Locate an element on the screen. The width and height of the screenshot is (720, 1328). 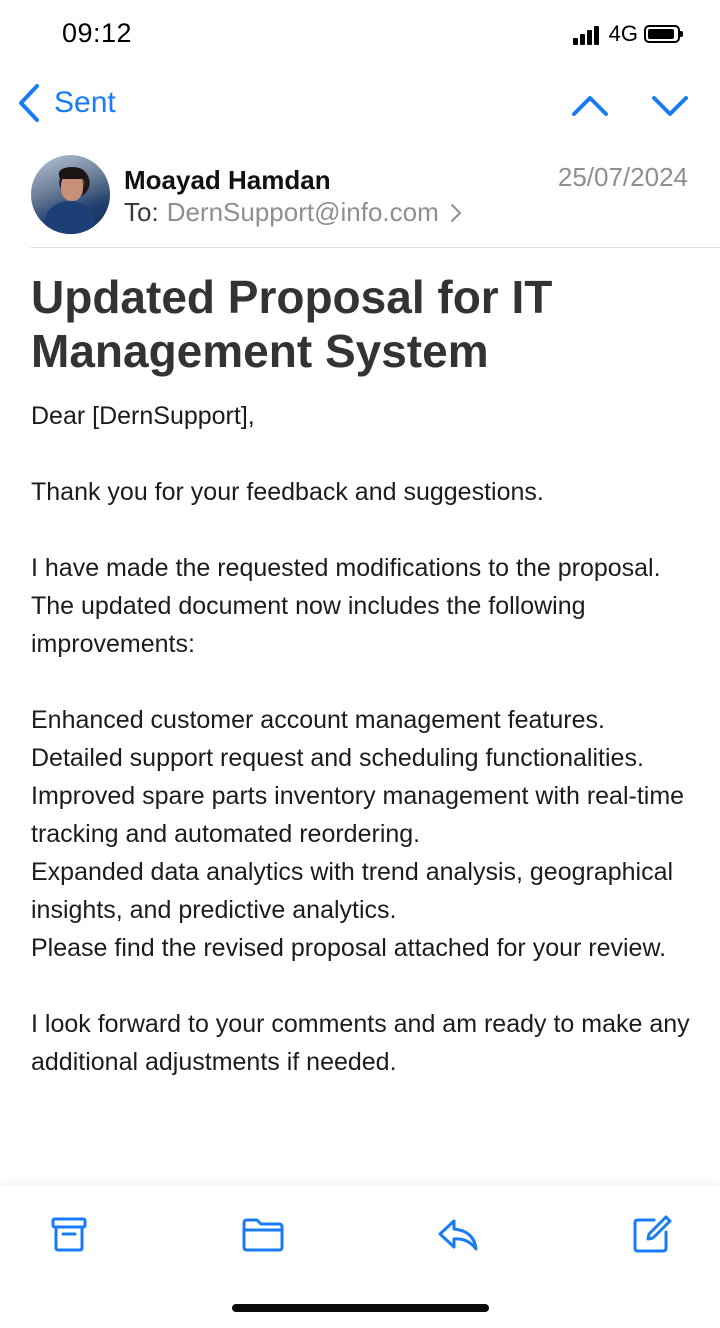
reply-icon is located at coordinates (458, 1234).